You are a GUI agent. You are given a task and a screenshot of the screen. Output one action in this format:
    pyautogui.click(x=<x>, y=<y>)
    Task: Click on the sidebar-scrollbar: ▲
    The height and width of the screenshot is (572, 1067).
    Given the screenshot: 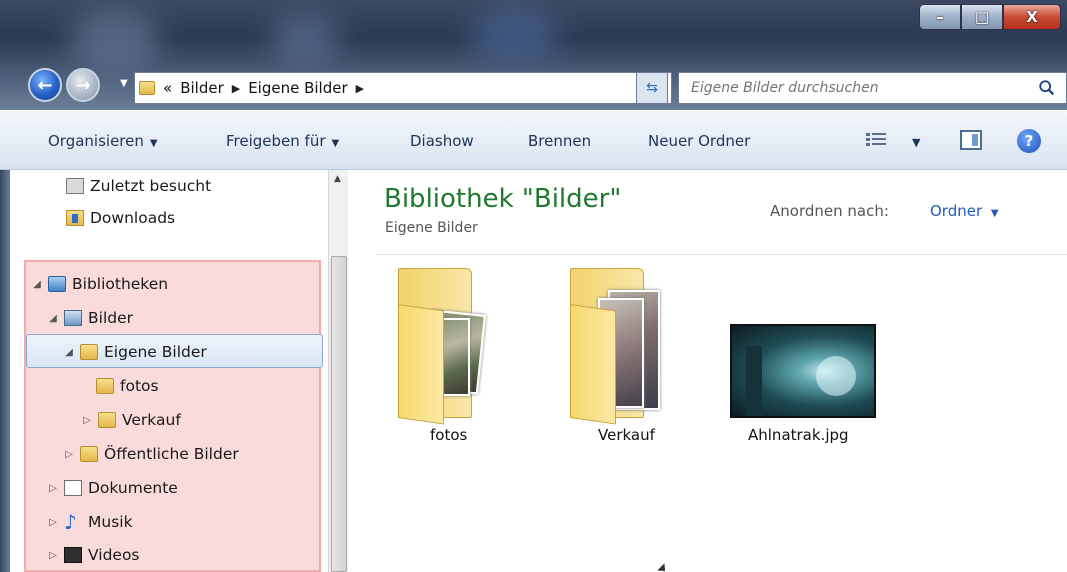 What is the action you would take?
    pyautogui.click(x=338, y=371)
    